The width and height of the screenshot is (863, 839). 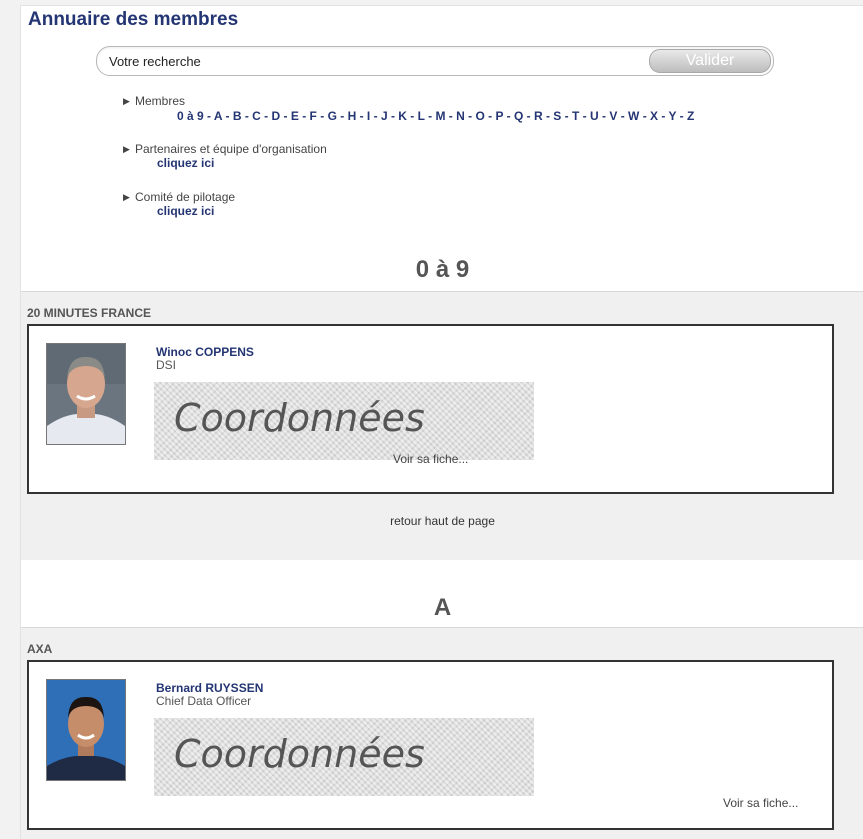 What do you see at coordinates (442, 607) in the screenshot?
I see `section-heading-a: A` at bounding box center [442, 607].